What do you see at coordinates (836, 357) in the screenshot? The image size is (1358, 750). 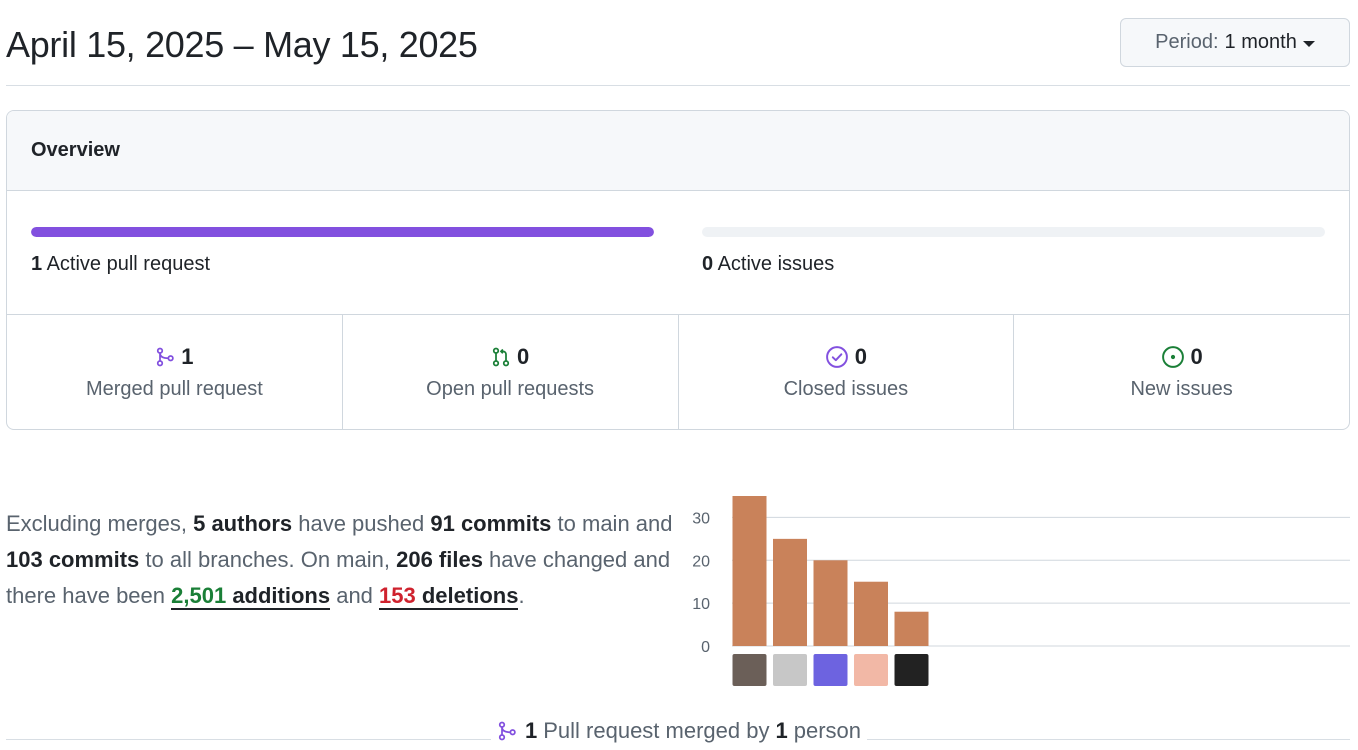 I see `issue-closed-icon` at bounding box center [836, 357].